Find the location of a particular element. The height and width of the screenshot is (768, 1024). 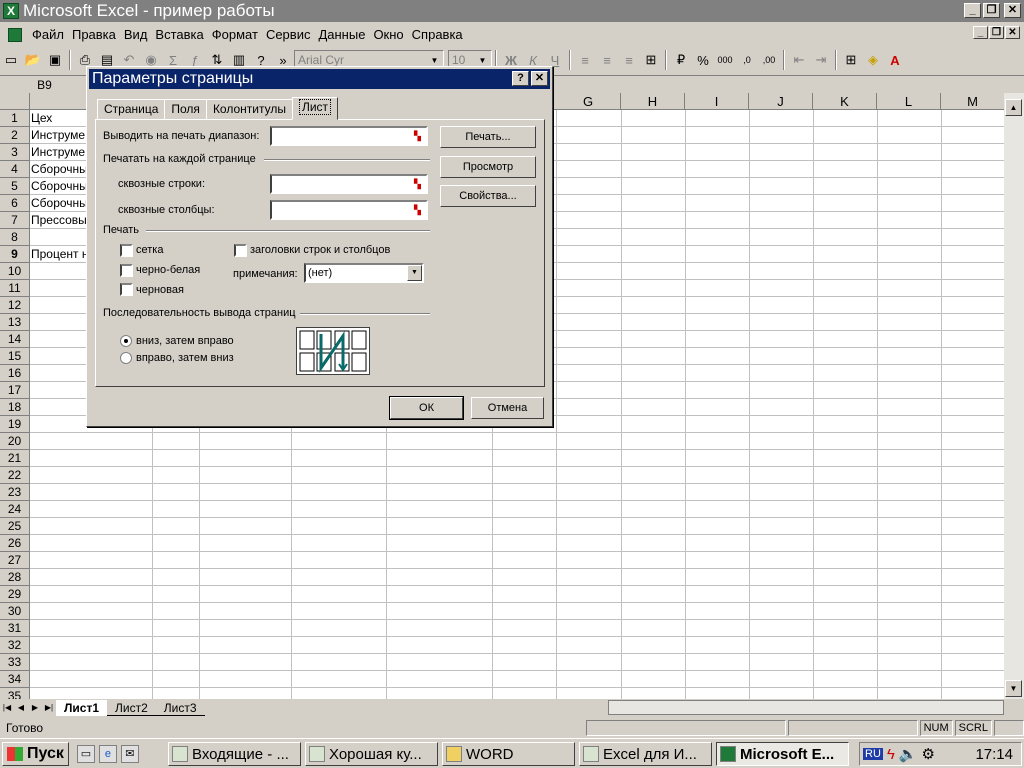

row-header: 18 is located at coordinates (15, 407).